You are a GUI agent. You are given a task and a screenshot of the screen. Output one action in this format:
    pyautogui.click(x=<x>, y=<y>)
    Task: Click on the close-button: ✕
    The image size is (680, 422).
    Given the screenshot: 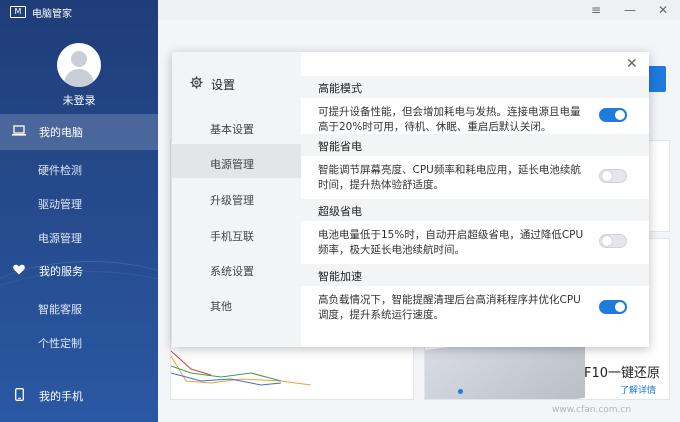 What is the action you would take?
    pyautogui.click(x=663, y=10)
    